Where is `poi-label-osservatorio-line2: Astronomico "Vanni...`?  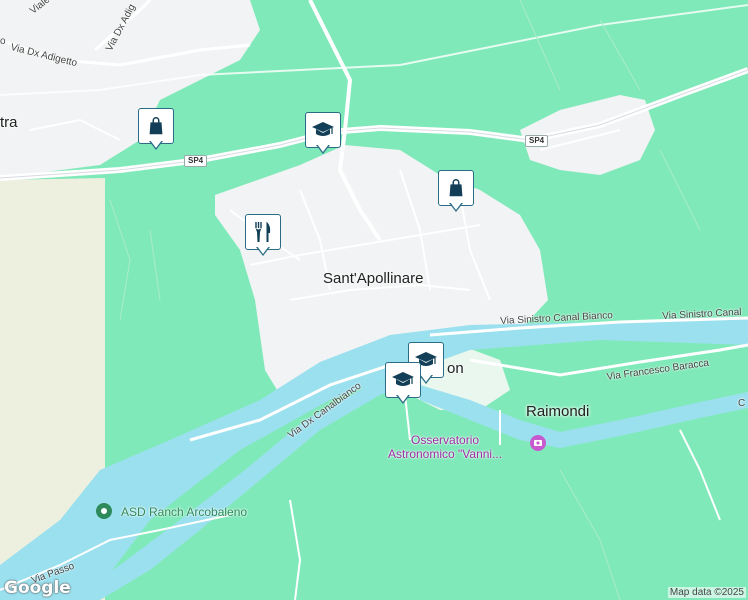 poi-label-osservatorio-line2: Astronomico "Vanni... is located at coordinates (445, 454).